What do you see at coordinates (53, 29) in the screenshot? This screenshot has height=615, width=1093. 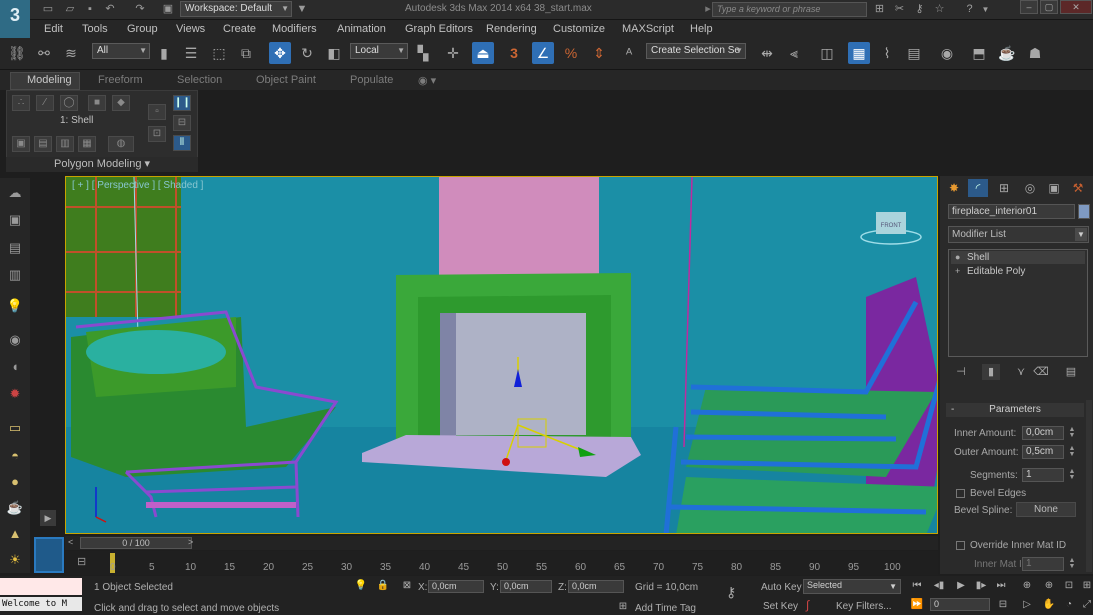 I see `menu-edit: Edit` at bounding box center [53, 29].